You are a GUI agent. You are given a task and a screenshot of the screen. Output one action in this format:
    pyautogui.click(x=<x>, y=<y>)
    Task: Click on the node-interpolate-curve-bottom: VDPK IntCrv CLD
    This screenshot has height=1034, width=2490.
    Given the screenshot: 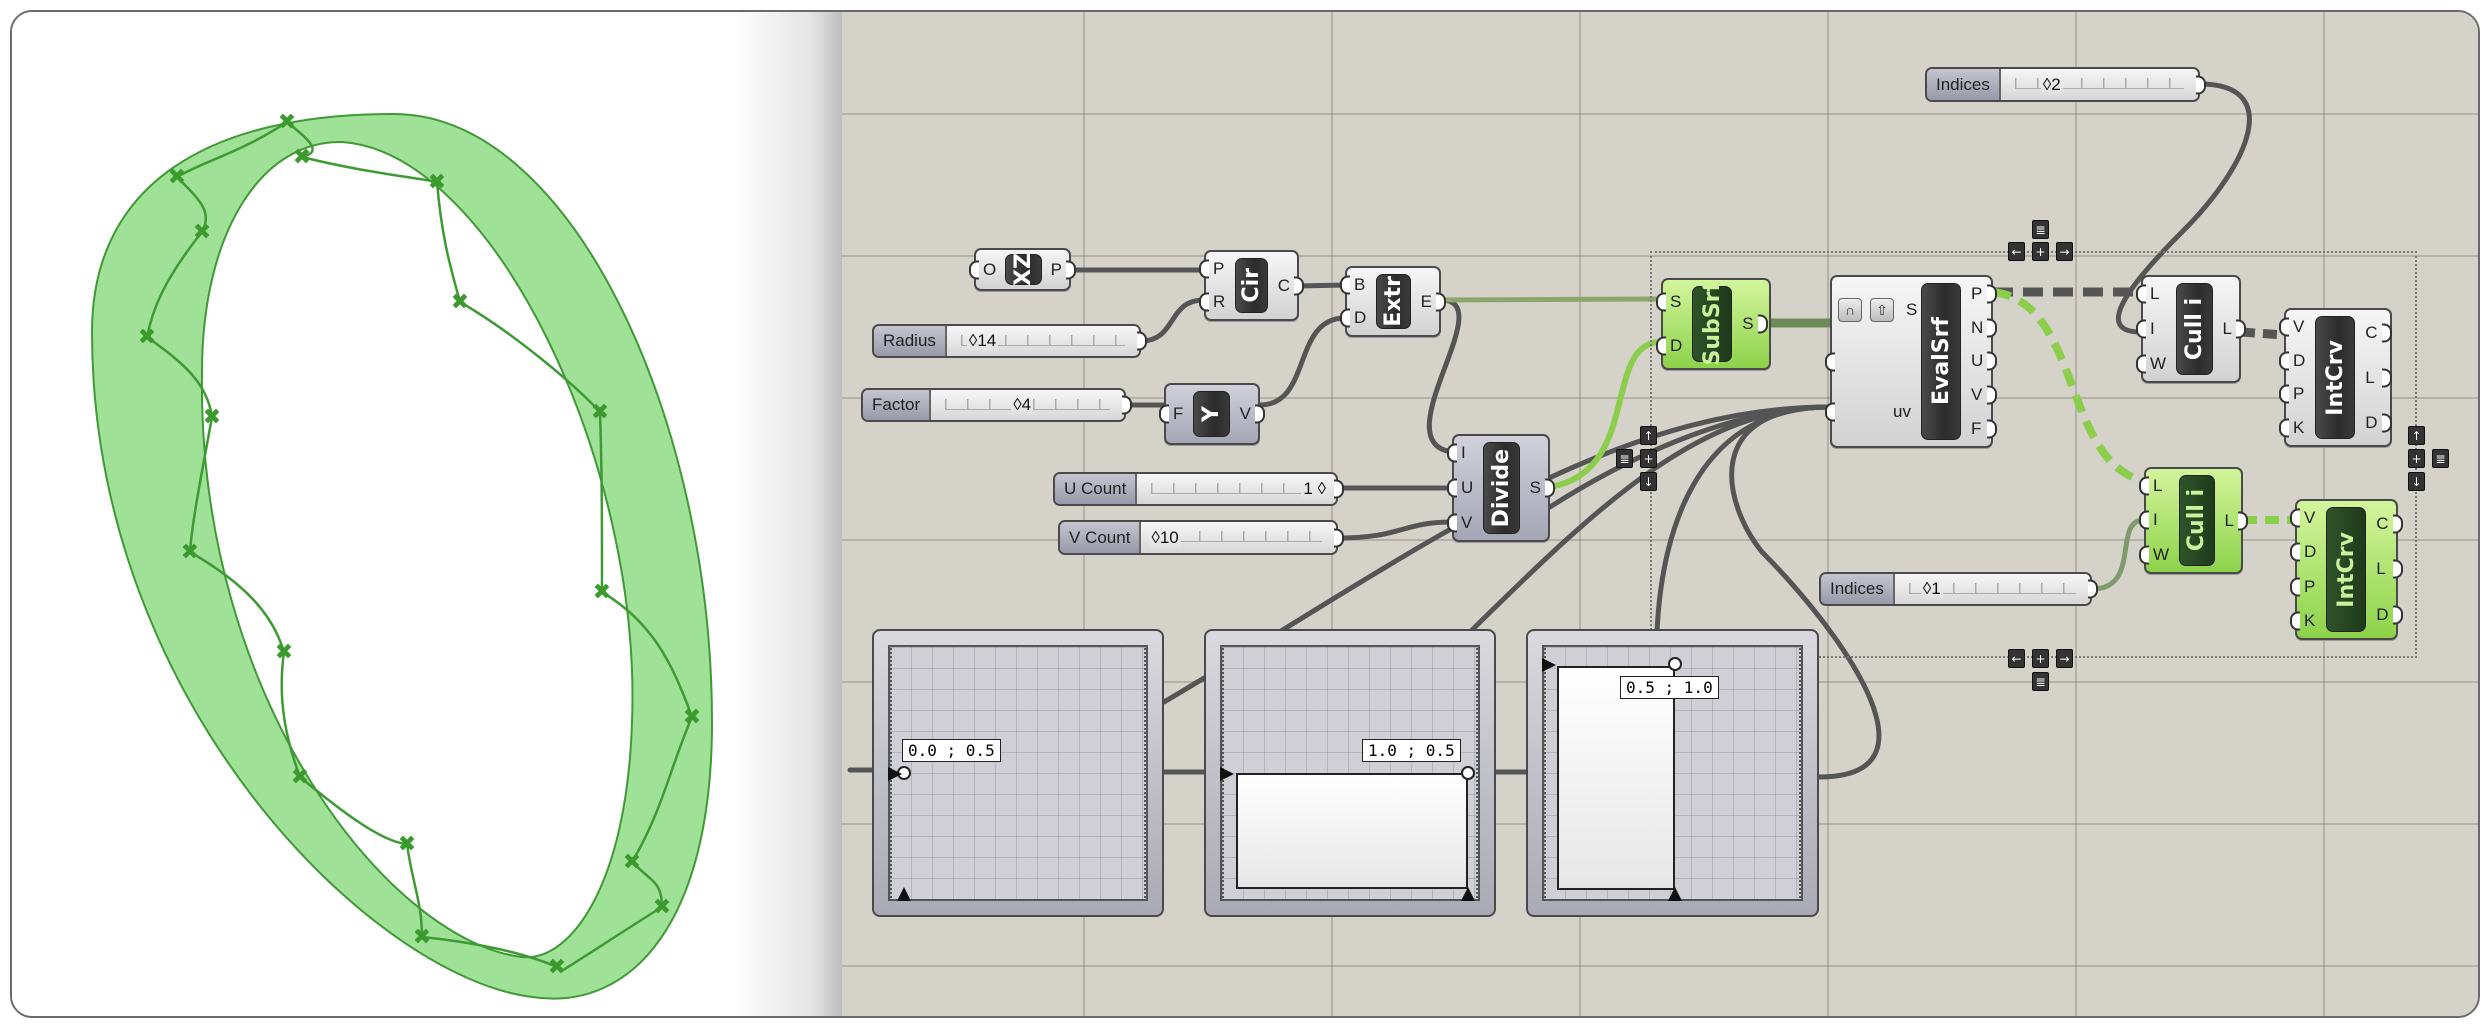 What is the action you would take?
    pyautogui.click(x=2346, y=569)
    